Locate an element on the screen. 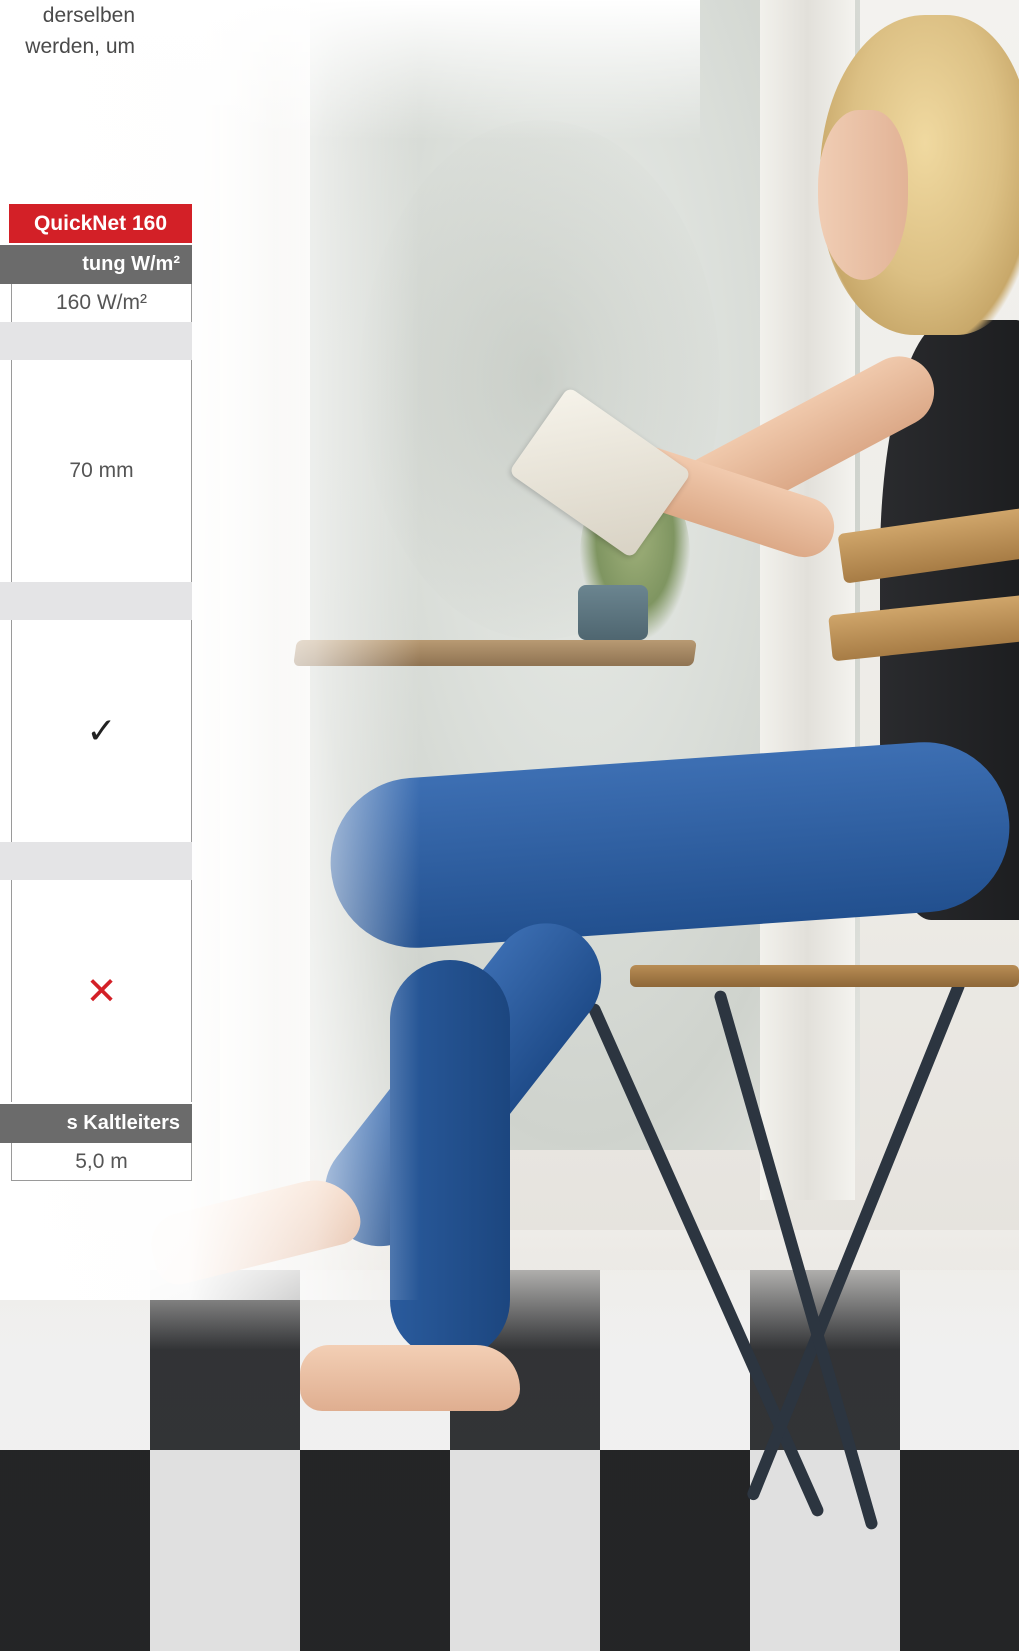  section-header-cold-lead: s Kaltleiters is located at coordinates (96, 1123).